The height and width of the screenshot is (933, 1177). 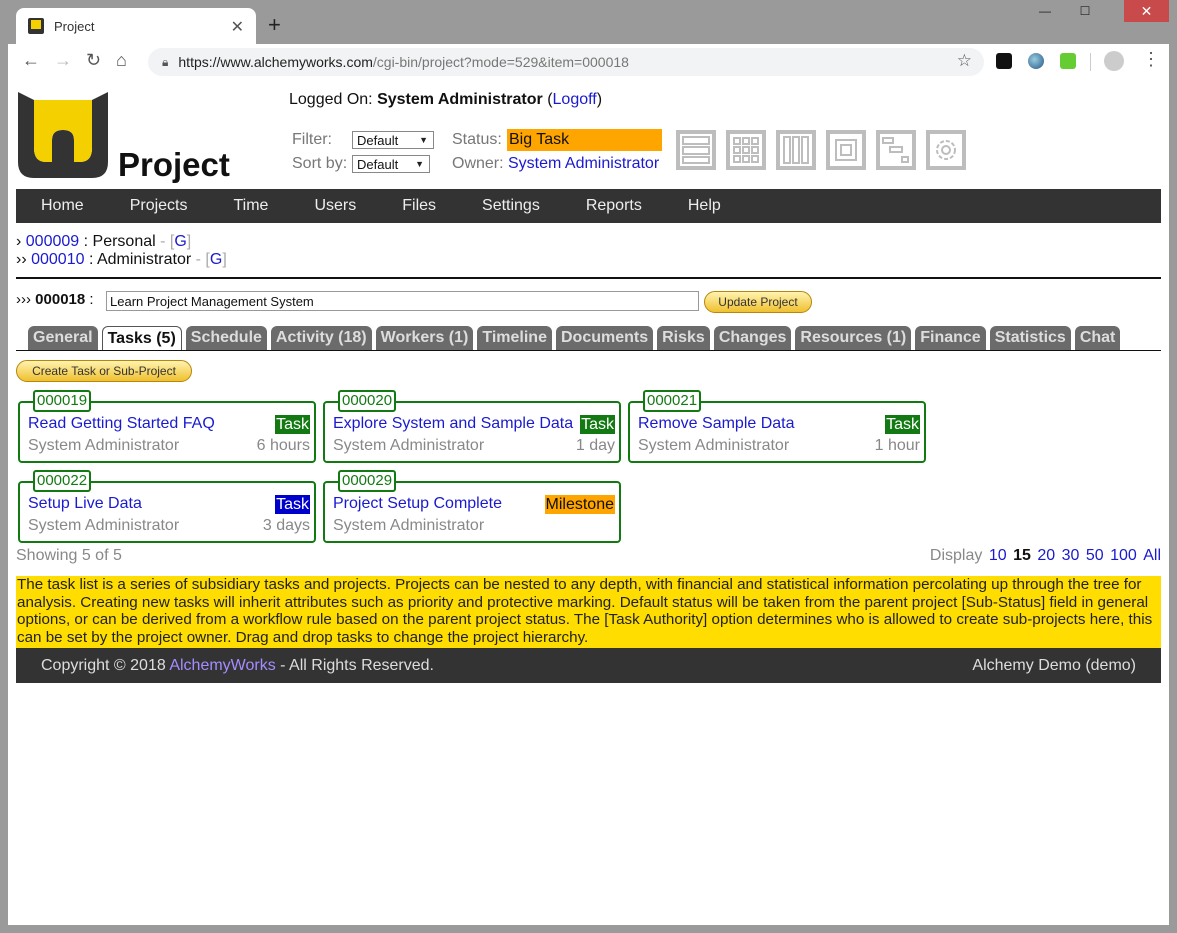 What do you see at coordinates (1068, 61) in the screenshot?
I see `shield-extension-icon` at bounding box center [1068, 61].